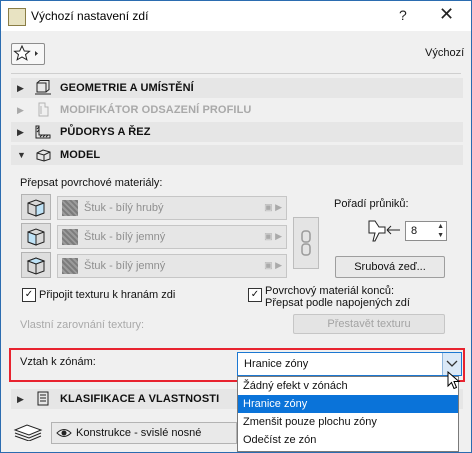 Image resolution: width=472 pixels, height=453 pixels. What do you see at coordinates (43, 87) in the screenshot?
I see `geometry-icon` at bounding box center [43, 87].